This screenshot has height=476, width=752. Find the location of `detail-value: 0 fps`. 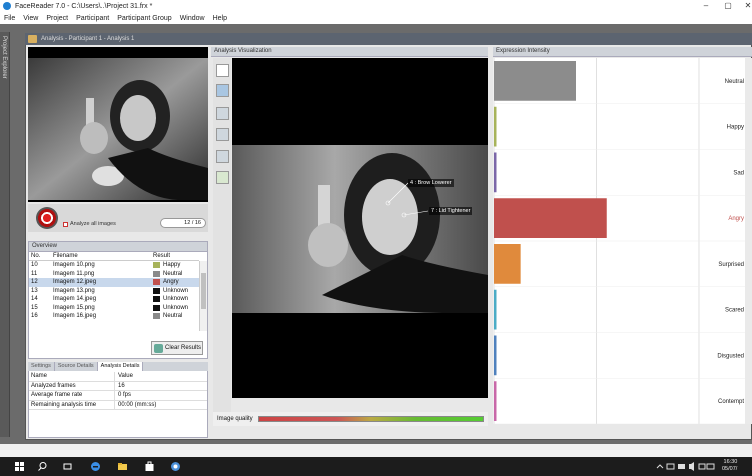

detail-value: 0 fps is located at coordinates (125, 395).